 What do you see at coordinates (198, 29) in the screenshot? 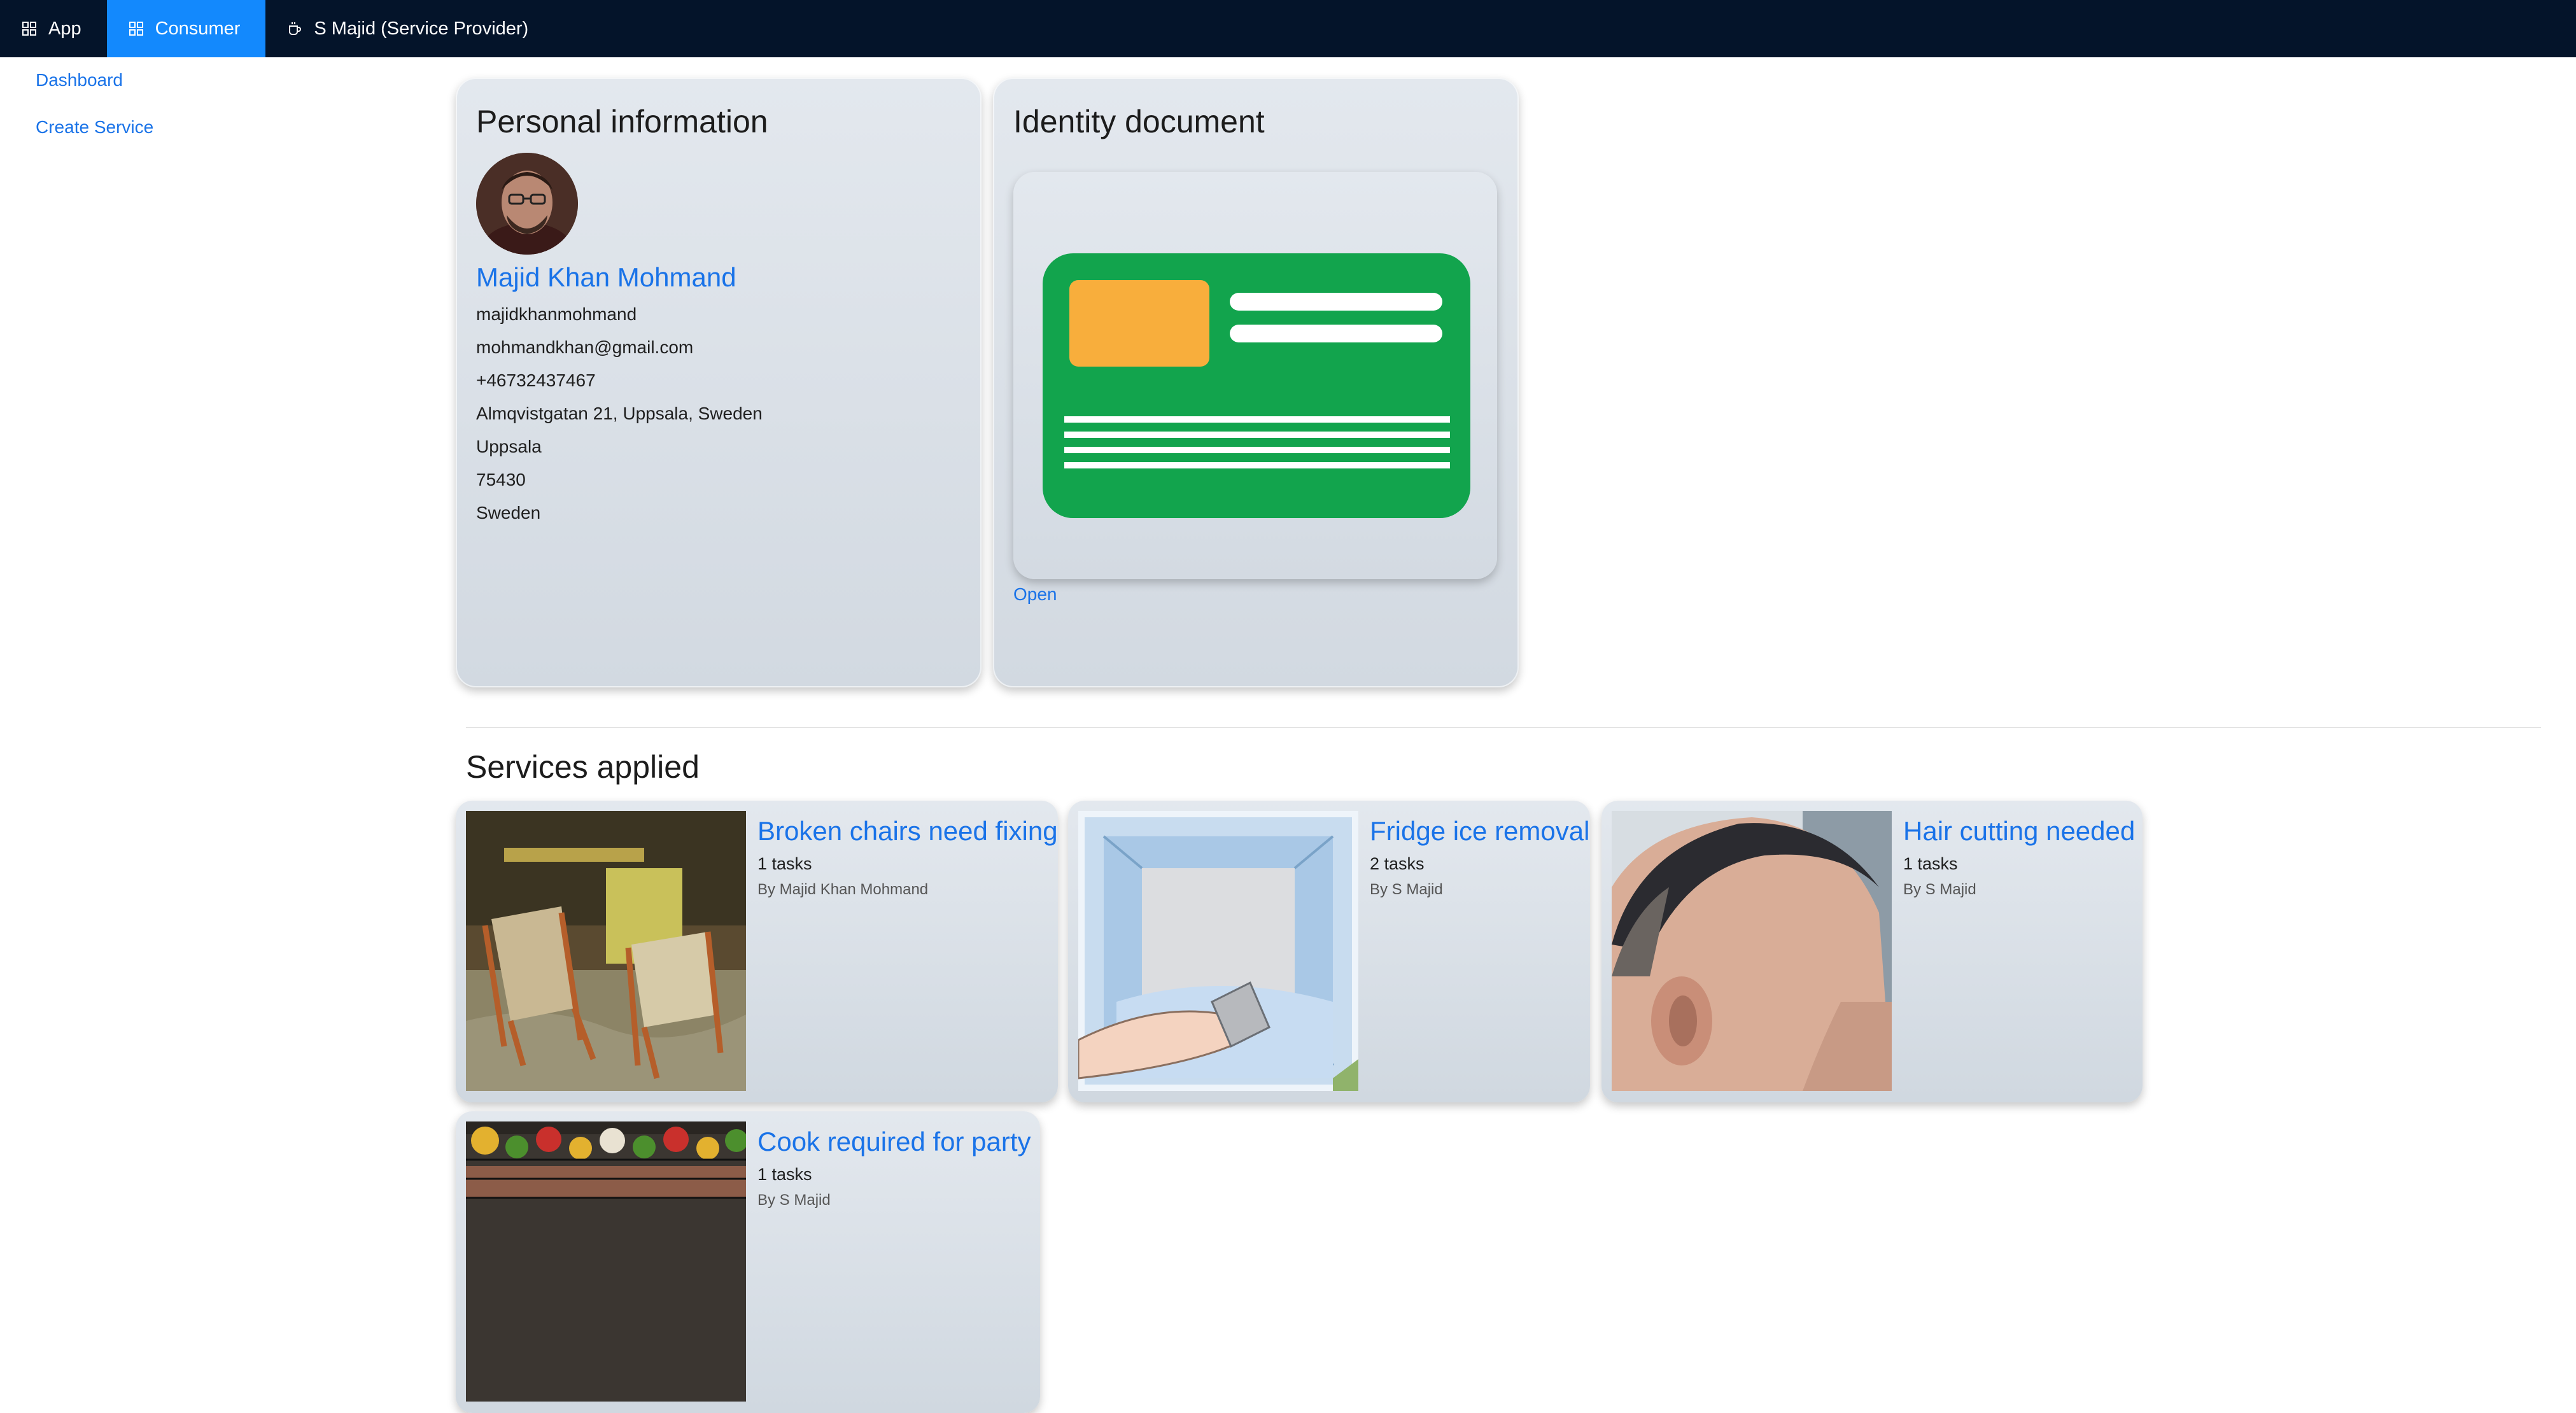
I see `nav-consumer-label: Consumer` at bounding box center [198, 29].